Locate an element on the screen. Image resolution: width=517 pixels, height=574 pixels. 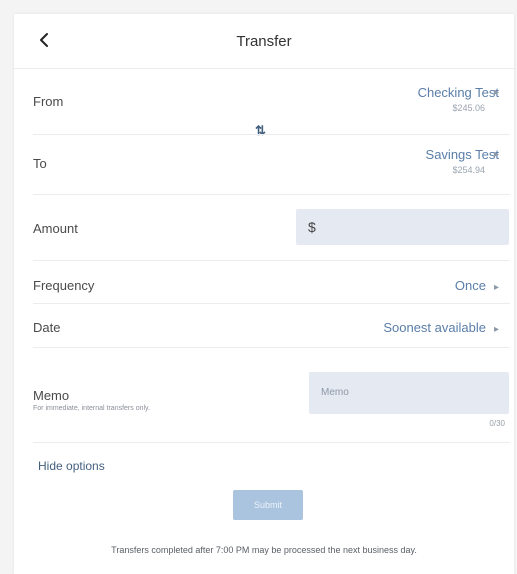
hide-options-link: Hide options is located at coordinates (71, 466).